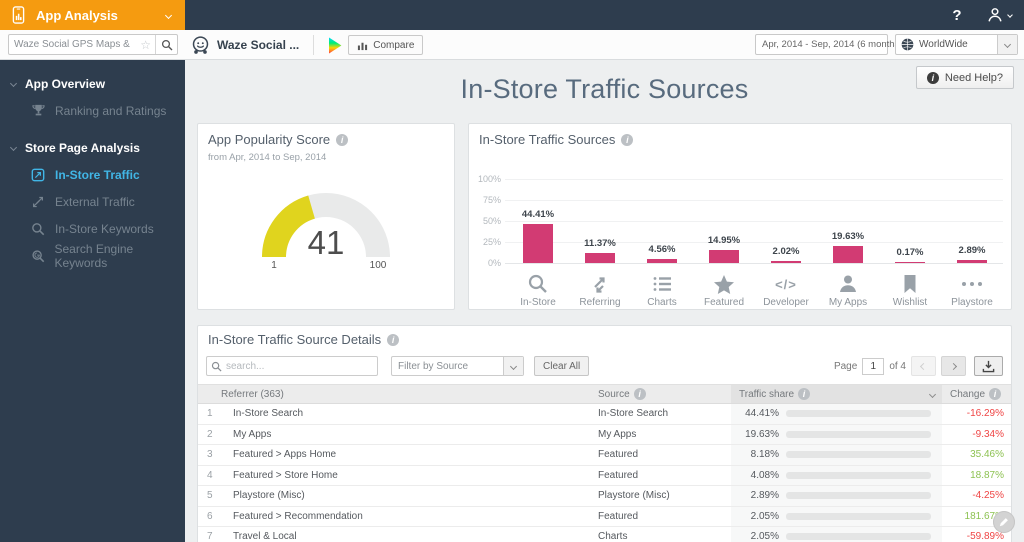 The height and width of the screenshot is (542, 1024). Describe the element at coordinates (97, 174) in the screenshot. I see `sidebar-item-label: In-Store Traffic` at that location.